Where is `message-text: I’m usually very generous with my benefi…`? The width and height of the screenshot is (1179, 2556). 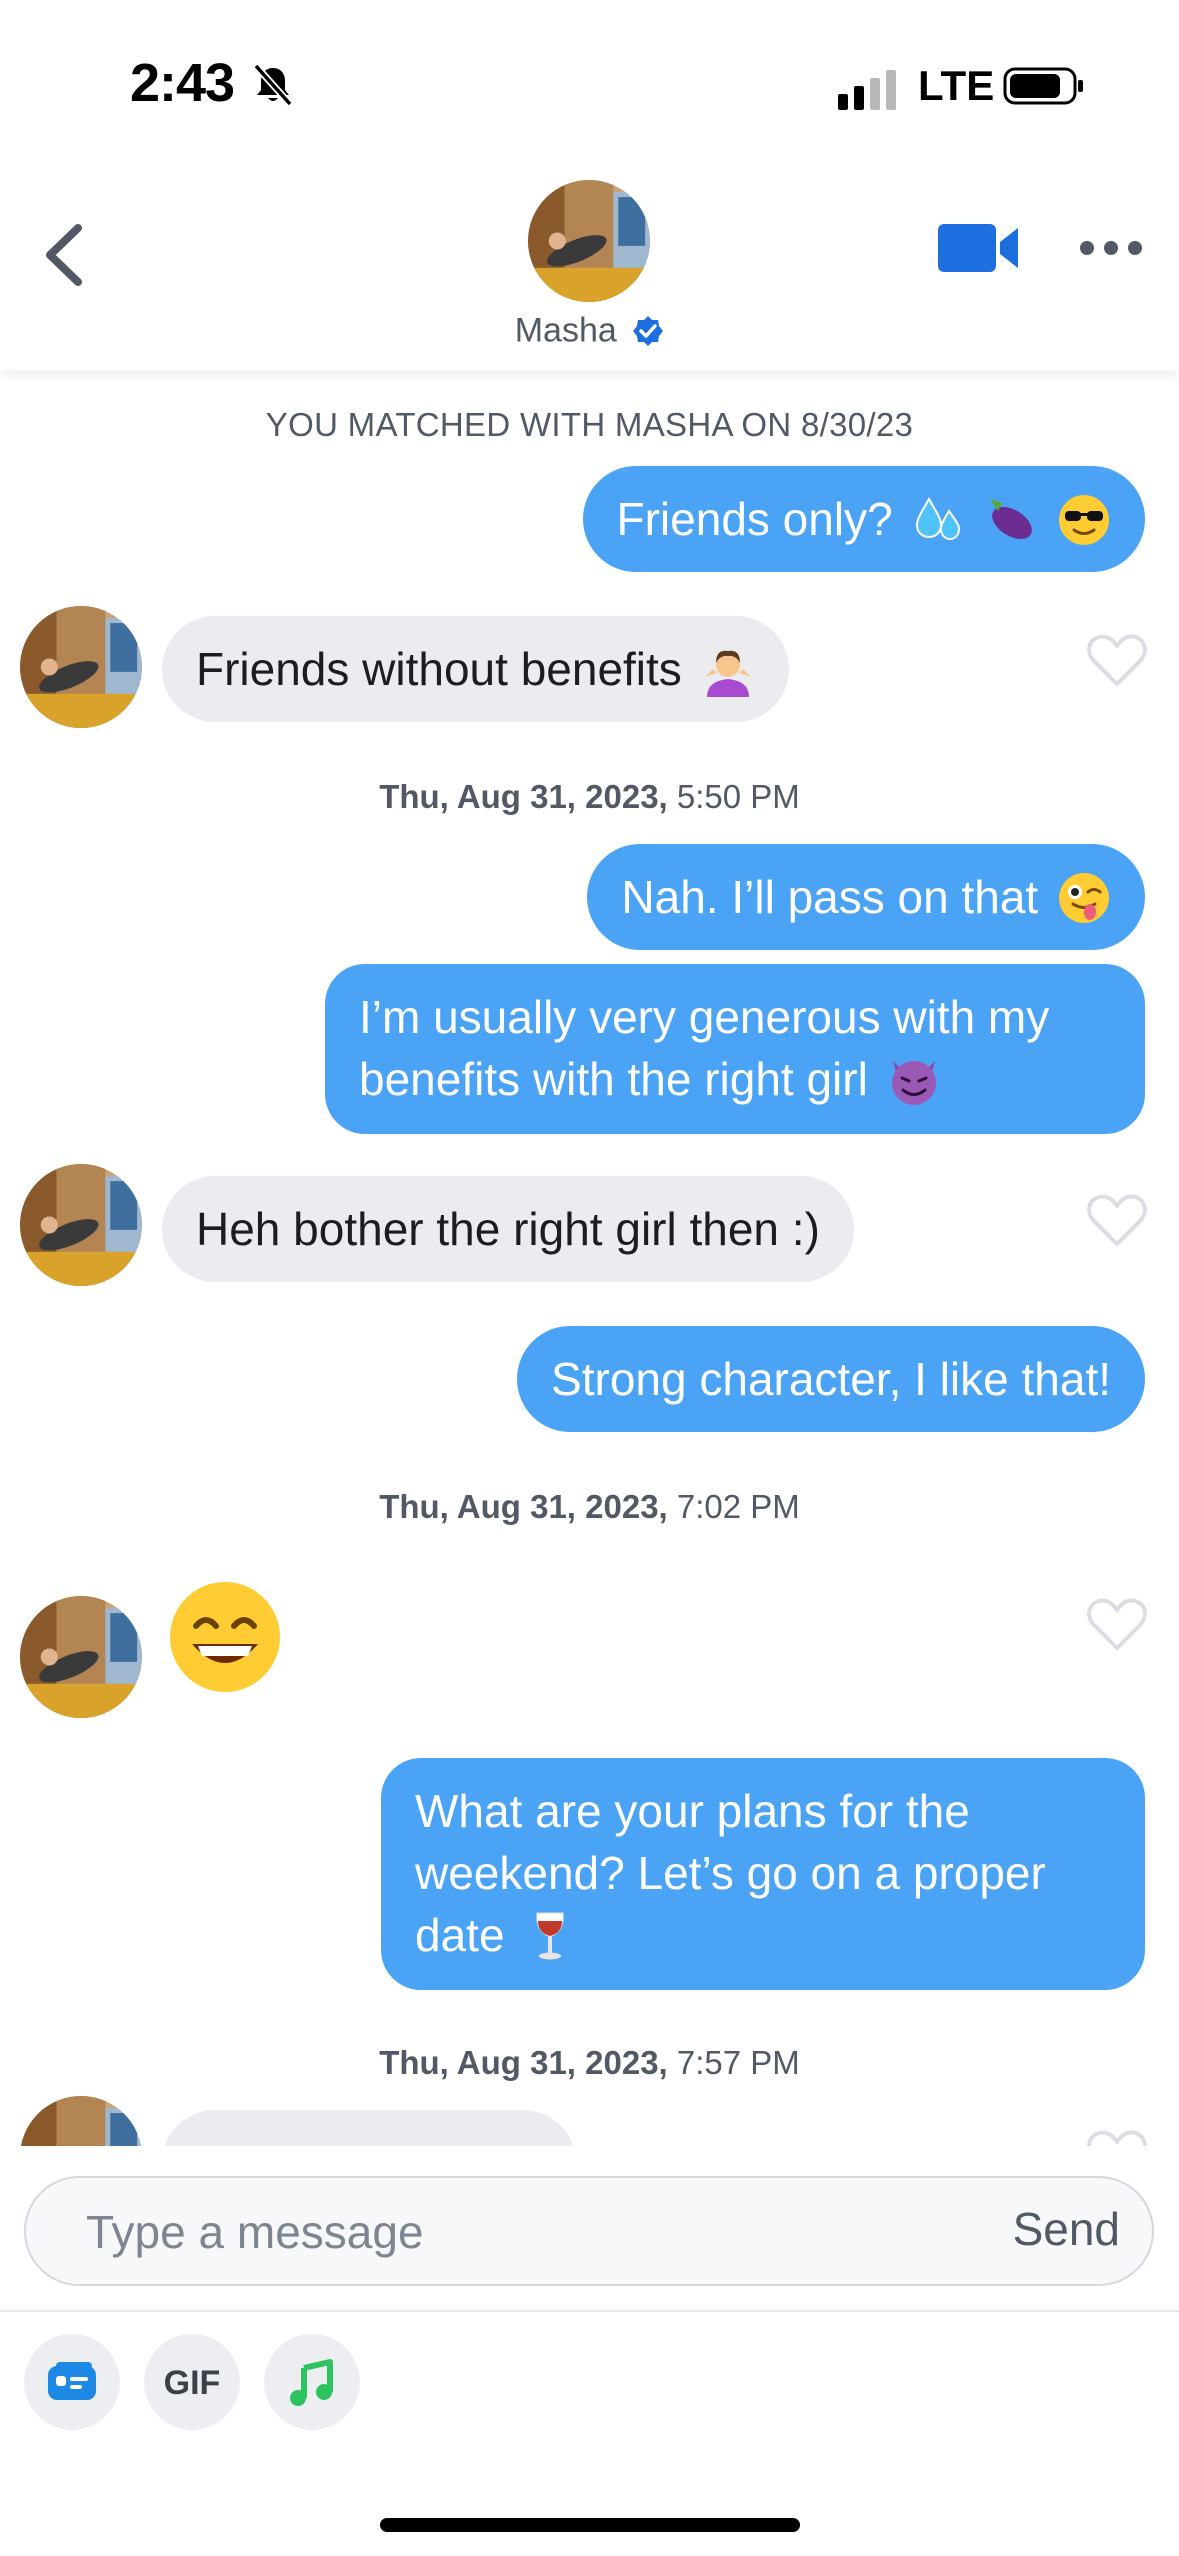 message-text: I’m usually very generous with my benefi… is located at coordinates (704, 1048).